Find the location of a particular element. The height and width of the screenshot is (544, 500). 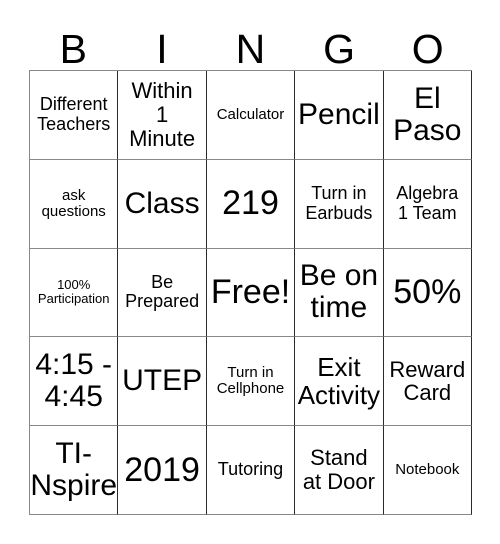

bingo-cell-b4: 4:15 - 4:45 is located at coordinates (74, 382).